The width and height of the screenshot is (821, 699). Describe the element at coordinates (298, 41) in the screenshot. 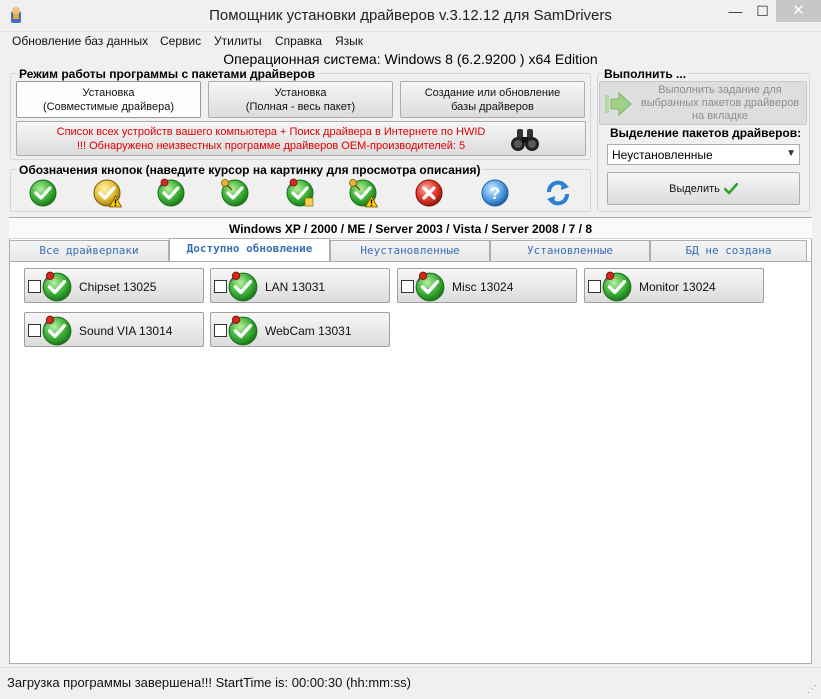

I see `menu-help: Справка` at that location.